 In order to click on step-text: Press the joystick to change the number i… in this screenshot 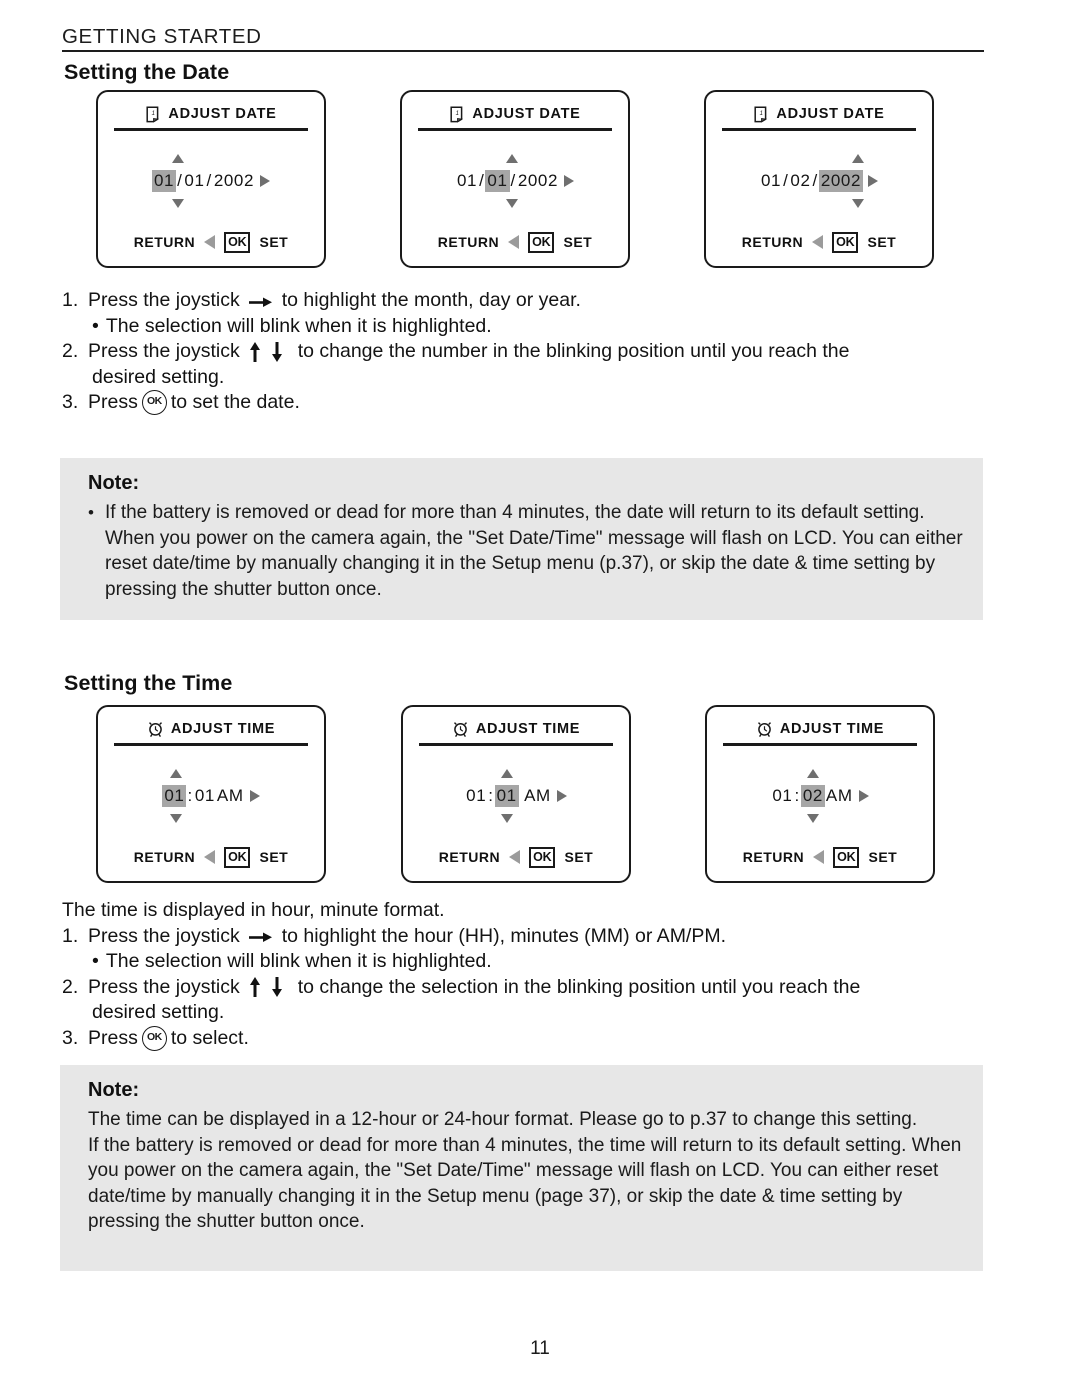, I will do `click(535, 352)`.